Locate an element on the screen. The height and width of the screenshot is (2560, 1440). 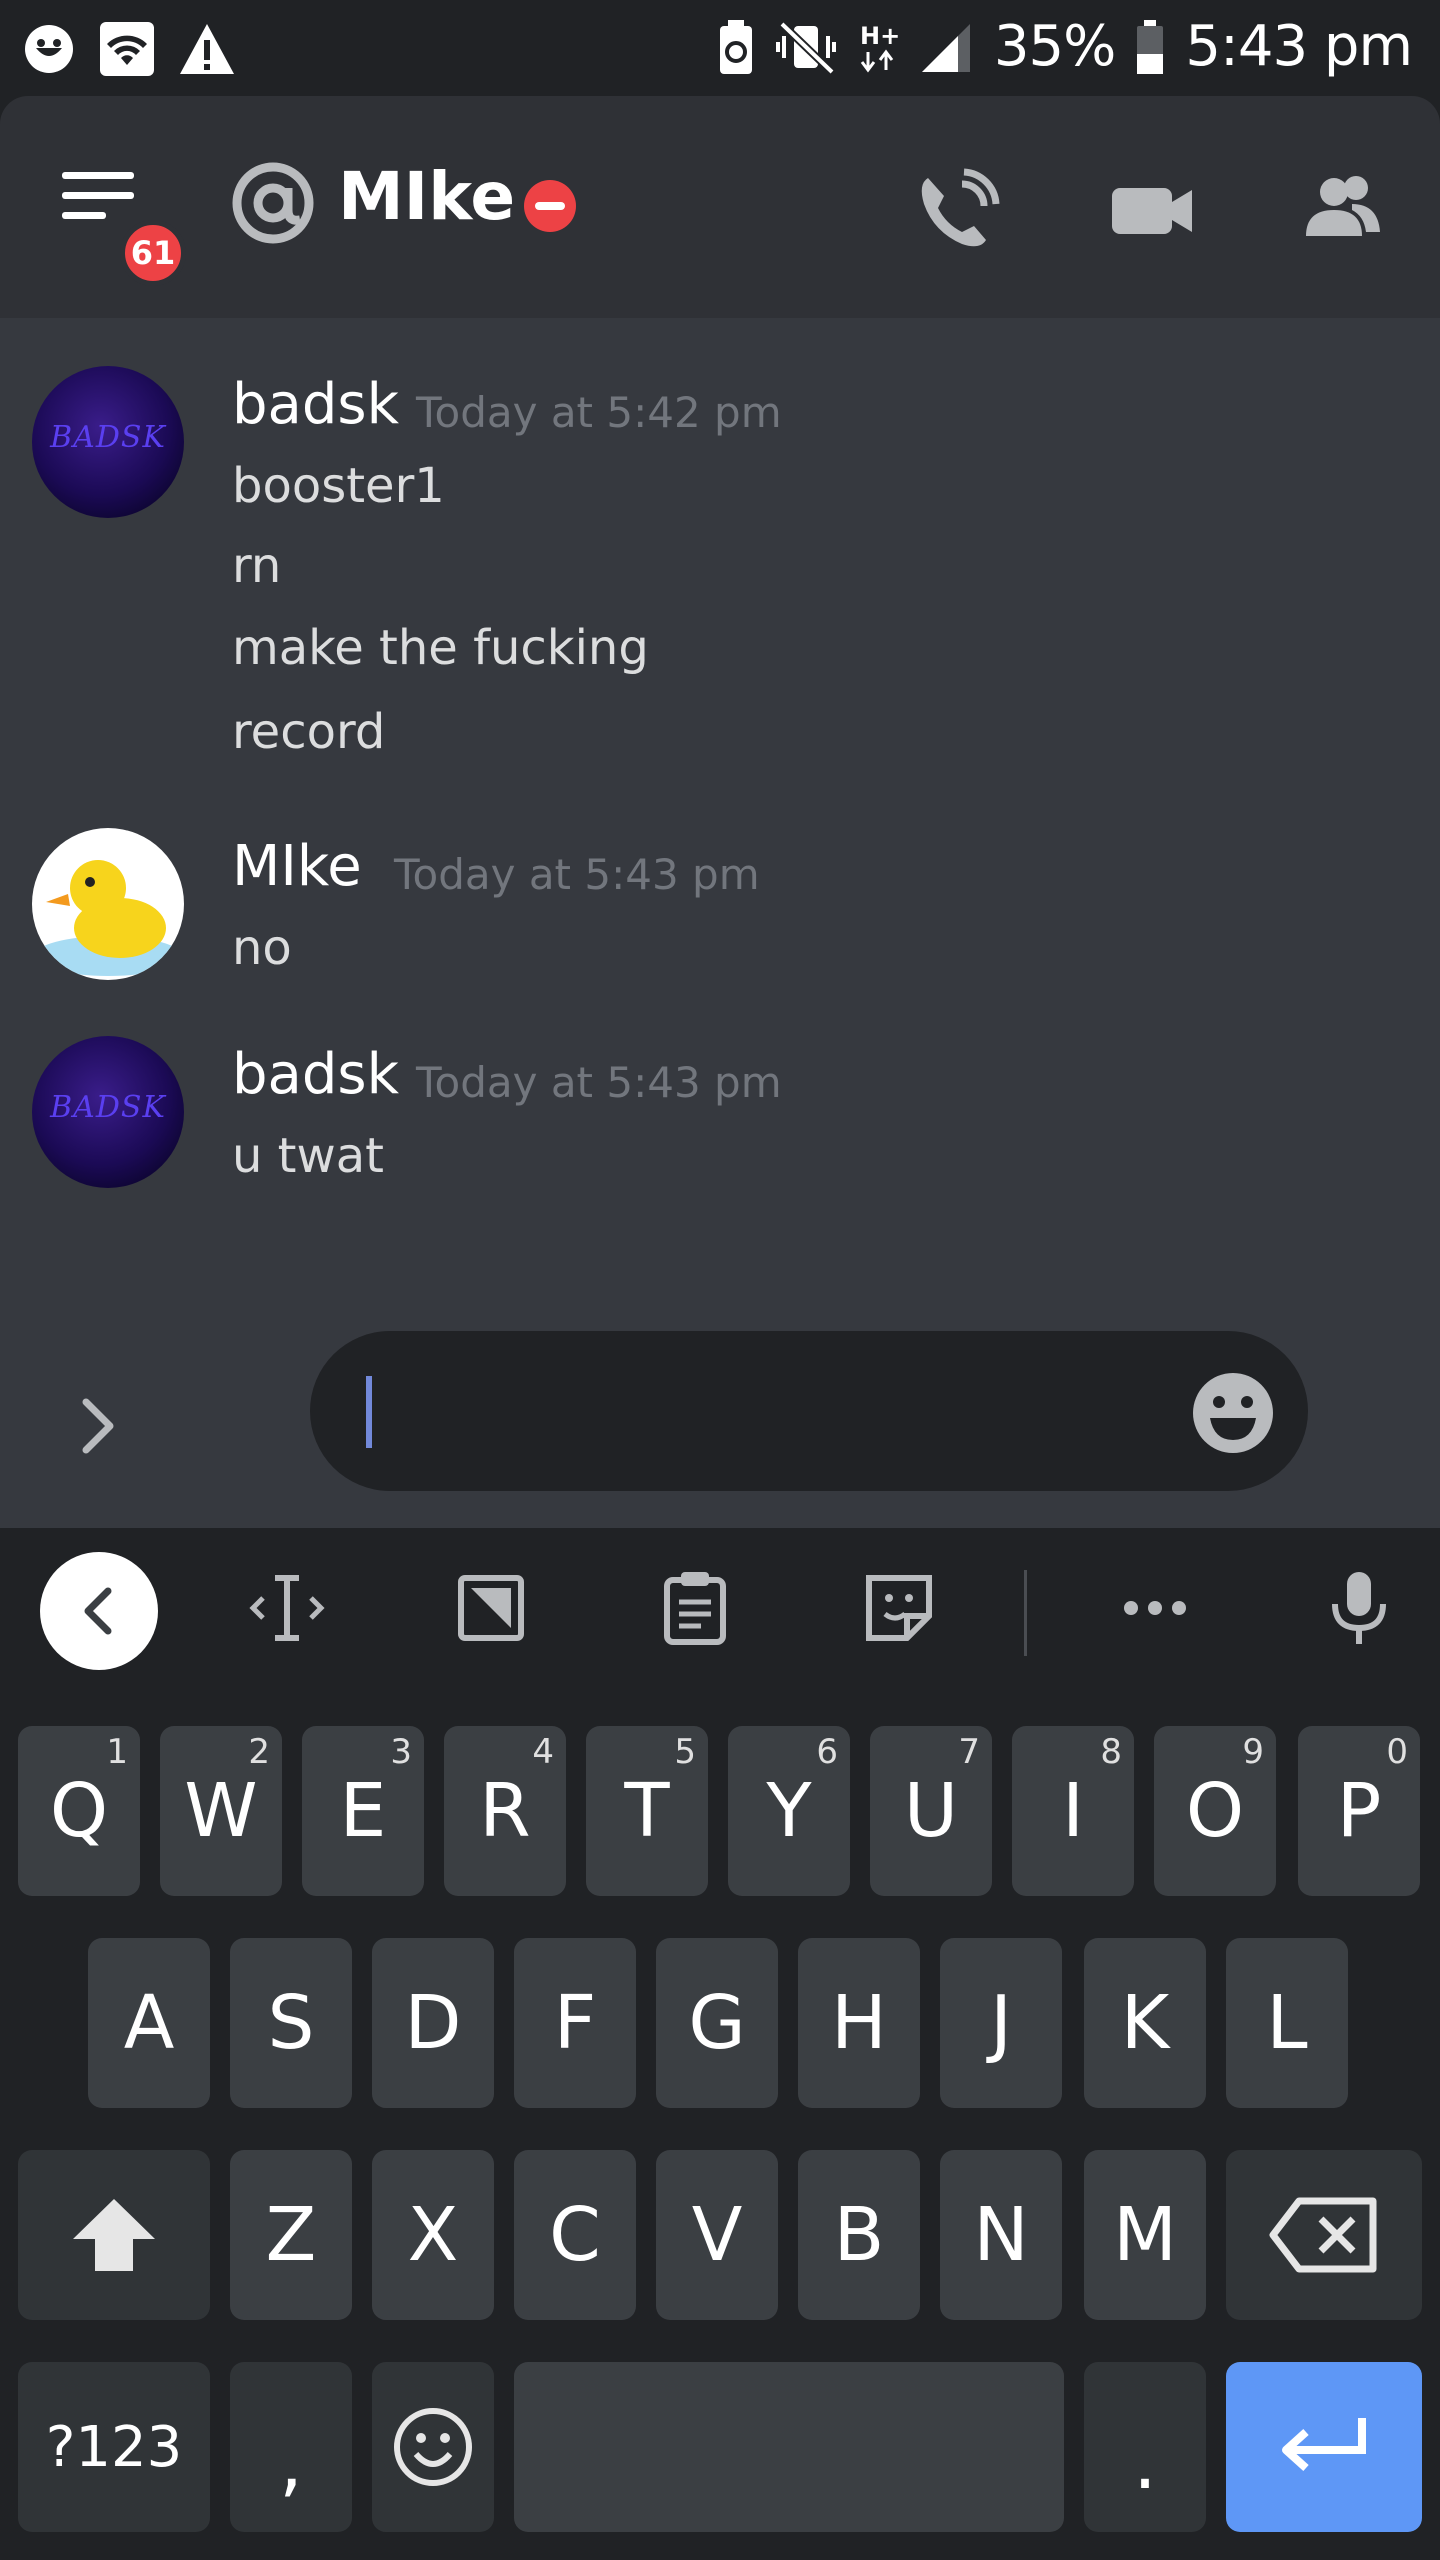
page-title: MIke is located at coordinates (427, 196).